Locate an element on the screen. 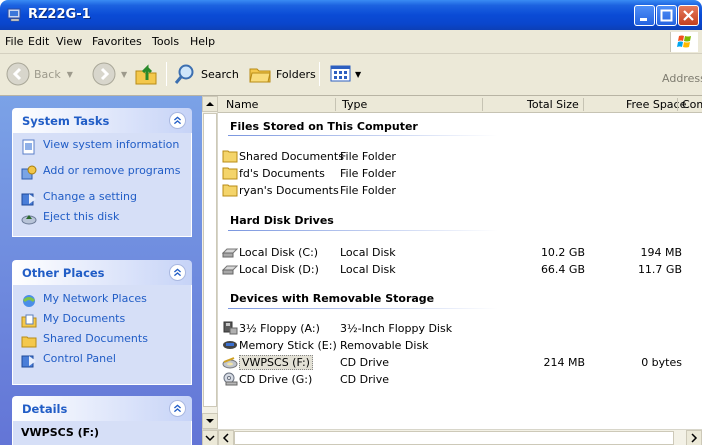  control-panel-icon is located at coordinates (28, 199).